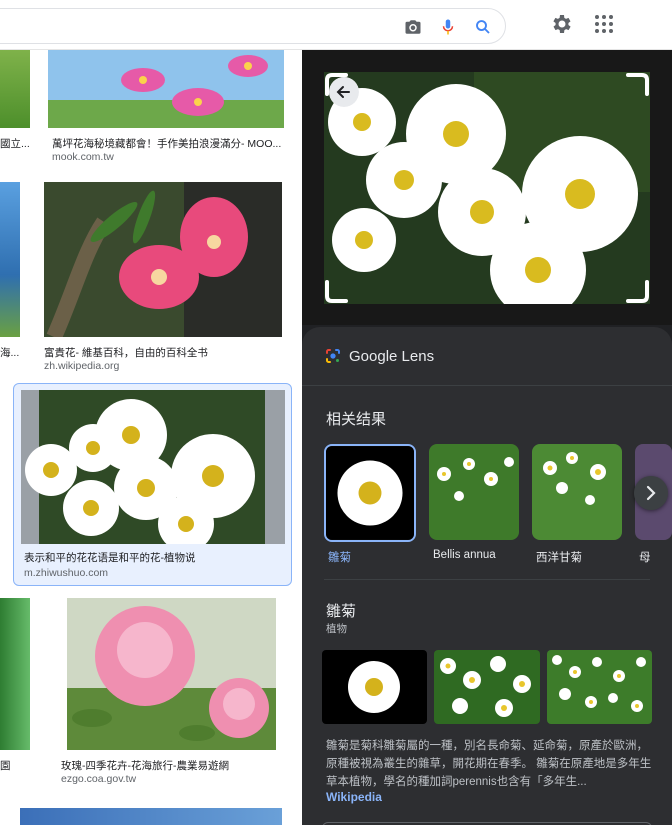 Image resolution: width=672 pixels, height=825 pixels. I want to click on microphone-icon, so click(448, 27).